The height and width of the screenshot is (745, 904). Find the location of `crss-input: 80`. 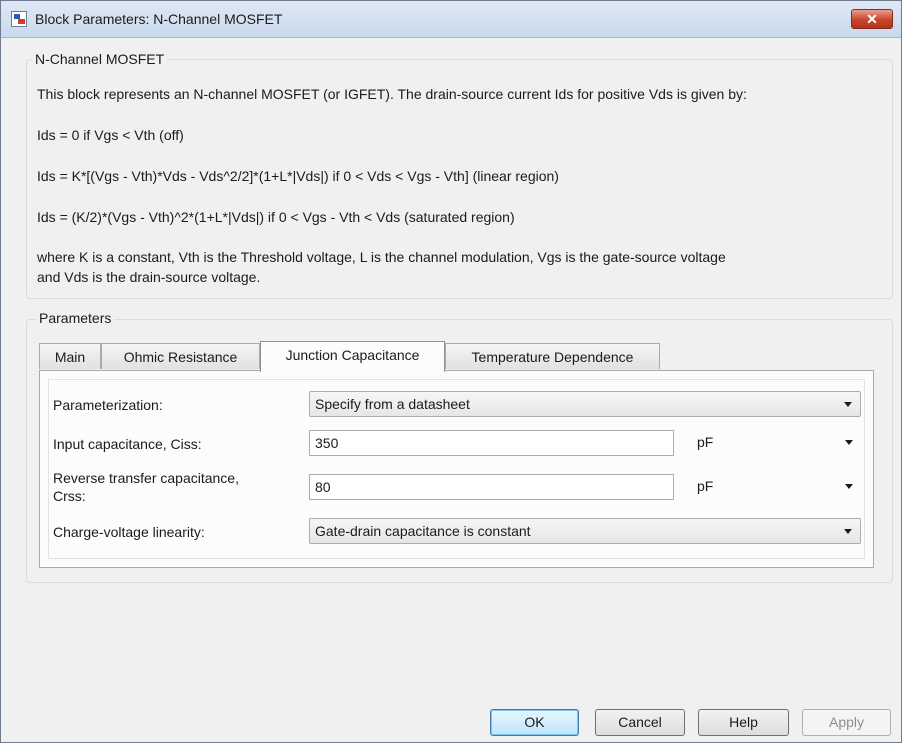

crss-input: 80 is located at coordinates (491, 487).